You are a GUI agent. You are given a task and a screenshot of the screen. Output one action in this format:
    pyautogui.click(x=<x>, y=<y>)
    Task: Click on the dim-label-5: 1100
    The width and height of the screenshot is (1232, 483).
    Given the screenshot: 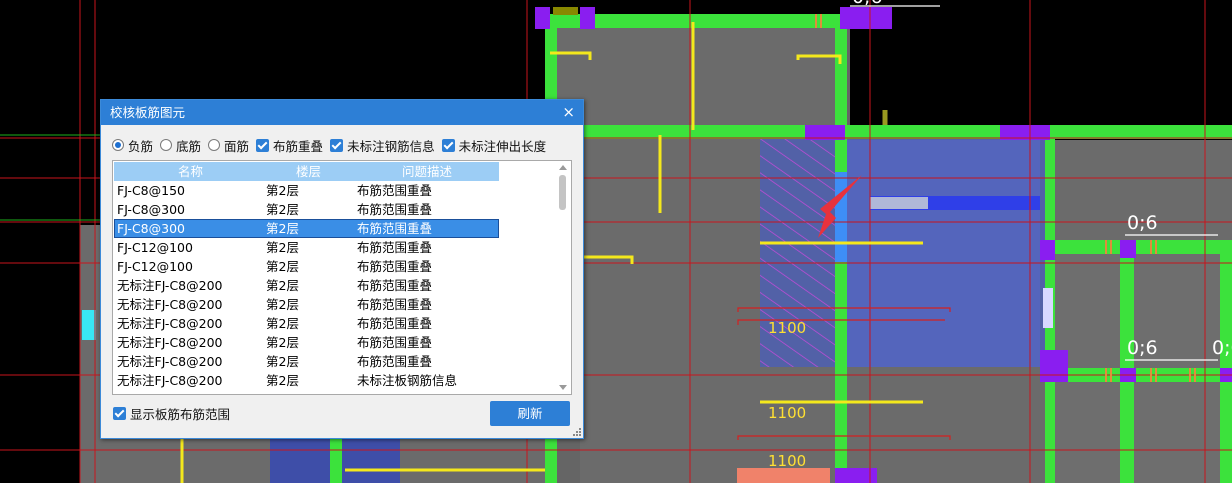 What is the action you would take?
    pyautogui.click(x=787, y=328)
    